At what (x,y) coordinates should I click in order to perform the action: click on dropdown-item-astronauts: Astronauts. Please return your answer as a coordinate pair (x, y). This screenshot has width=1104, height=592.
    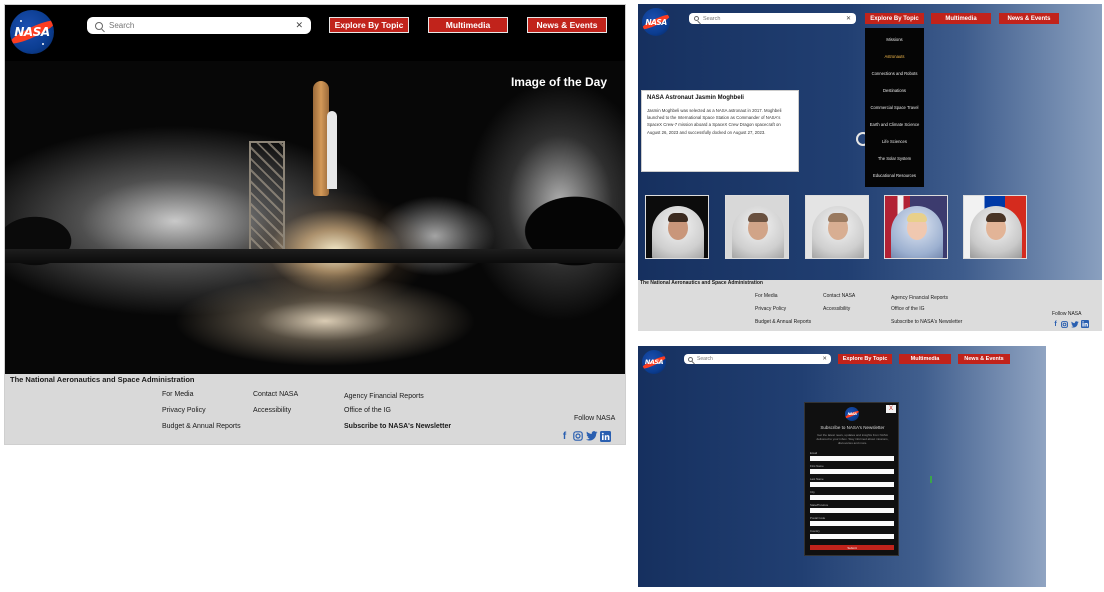
    Looking at the image, I should click on (894, 56).